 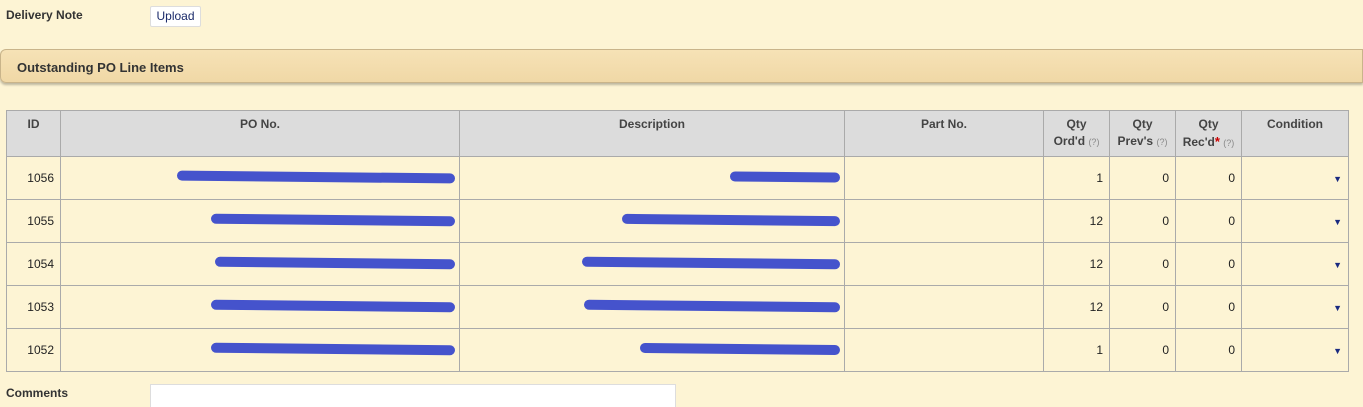 I want to click on section-title: Outstanding PO Line Items, so click(x=100, y=67).